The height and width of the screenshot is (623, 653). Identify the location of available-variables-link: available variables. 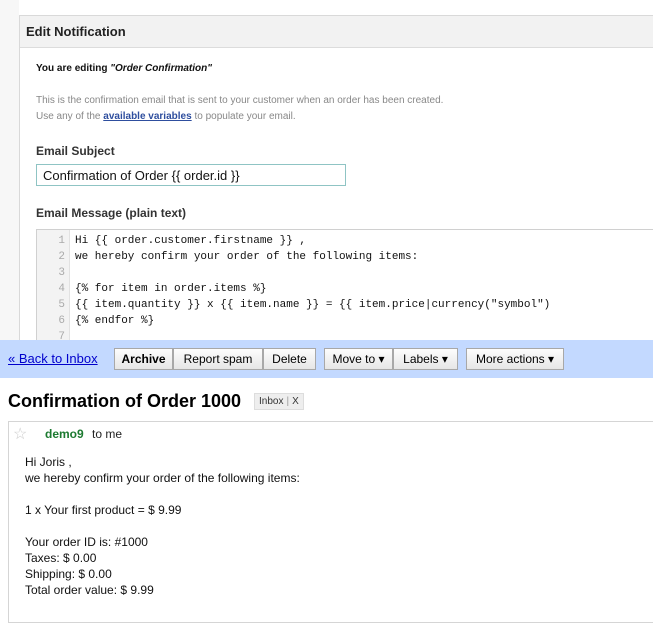
(147, 116).